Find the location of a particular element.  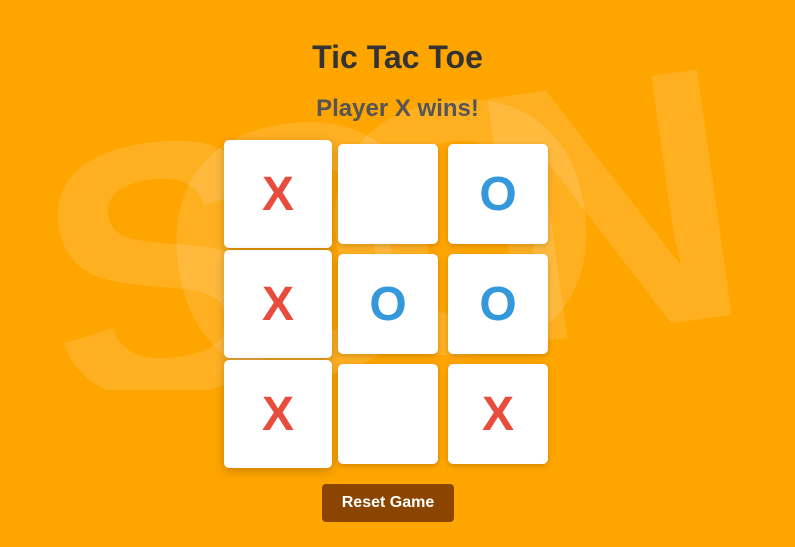

board-cell-1: X is located at coordinates (278, 194).